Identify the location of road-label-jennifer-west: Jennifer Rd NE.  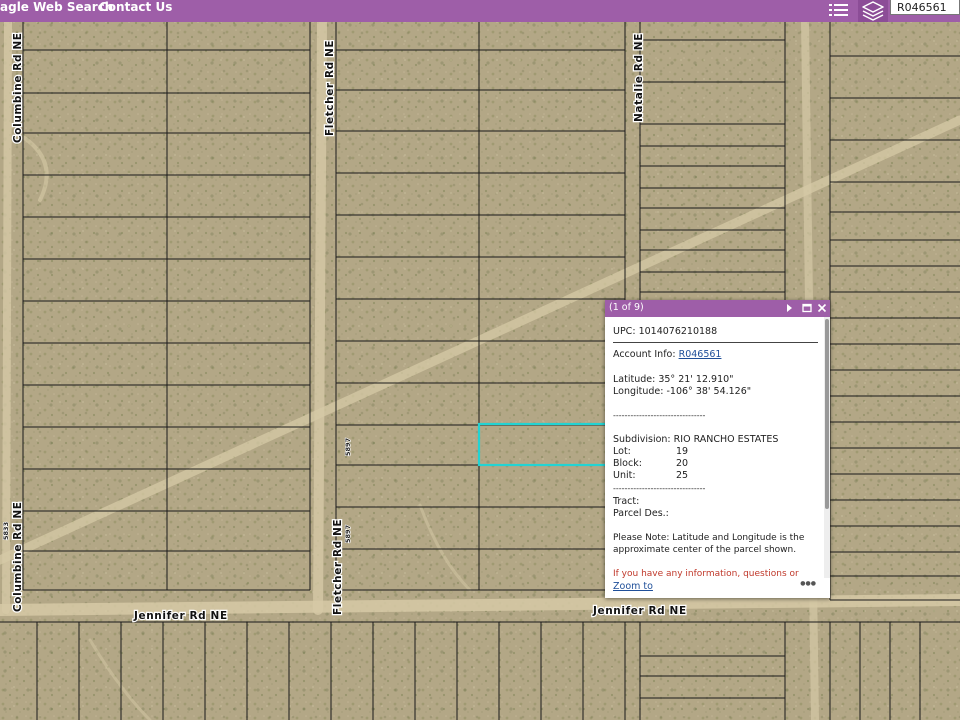
(180, 616).